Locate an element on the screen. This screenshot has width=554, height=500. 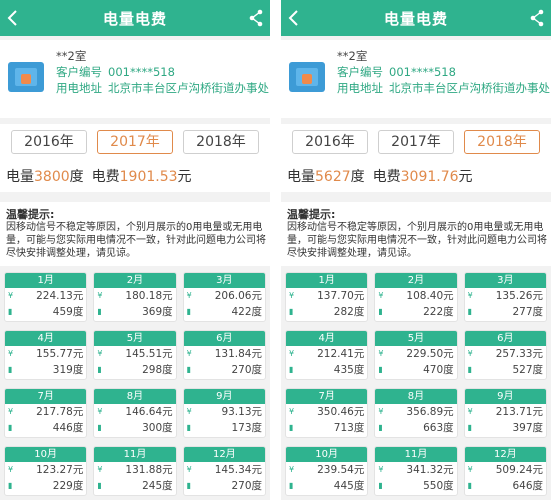
month-power: 713度 is located at coordinates (349, 428).